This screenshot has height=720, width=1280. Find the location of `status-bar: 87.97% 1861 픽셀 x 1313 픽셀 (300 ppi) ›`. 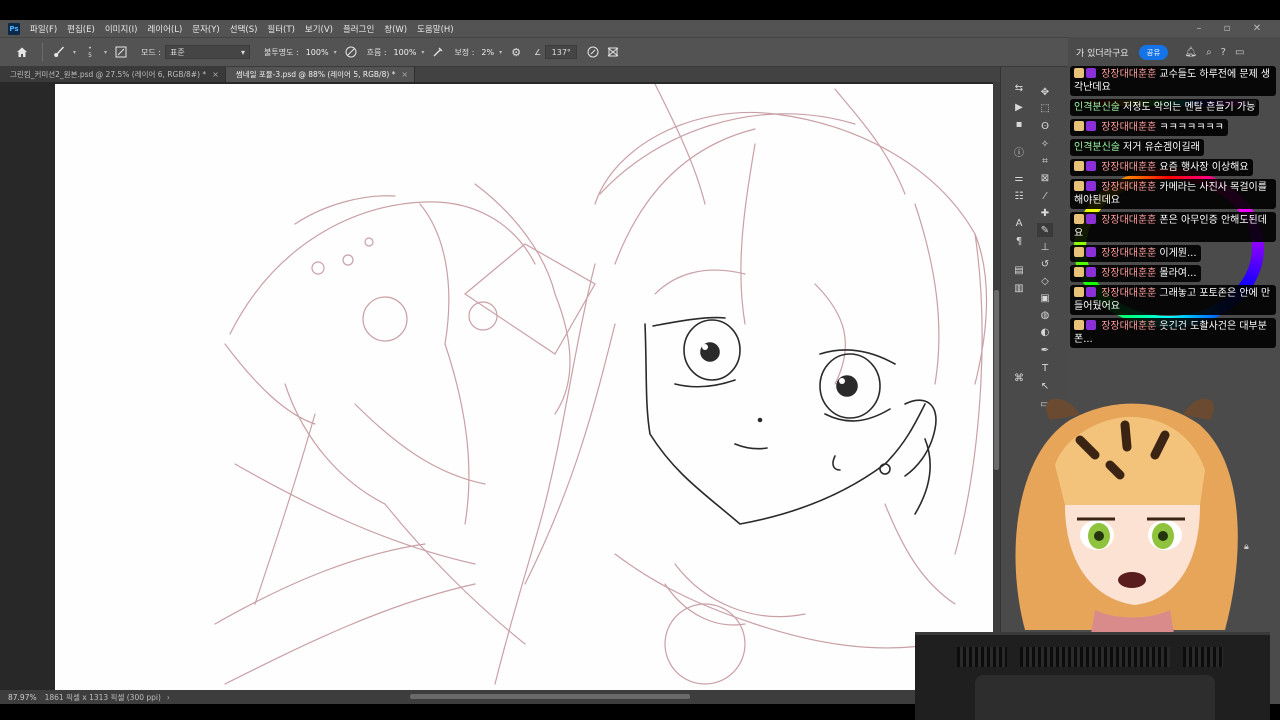

status-bar: 87.97% 1861 픽셀 x 1313 픽셀 (300 ppi) › is located at coordinates (500, 697).